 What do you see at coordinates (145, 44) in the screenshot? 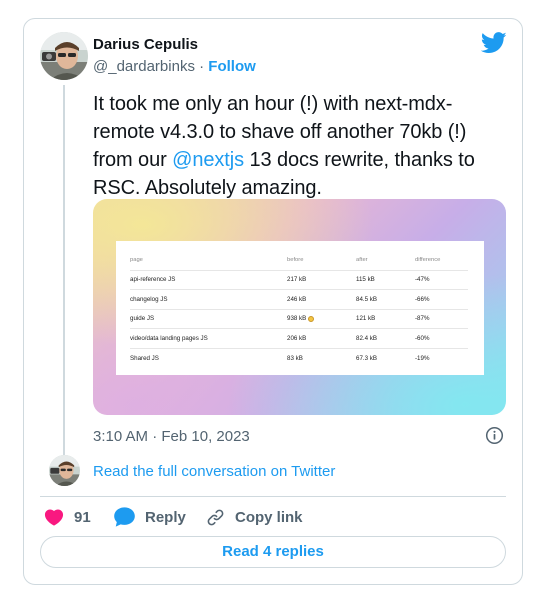
I see `author-name: Darius Cepulis` at bounding box center [145, 44].